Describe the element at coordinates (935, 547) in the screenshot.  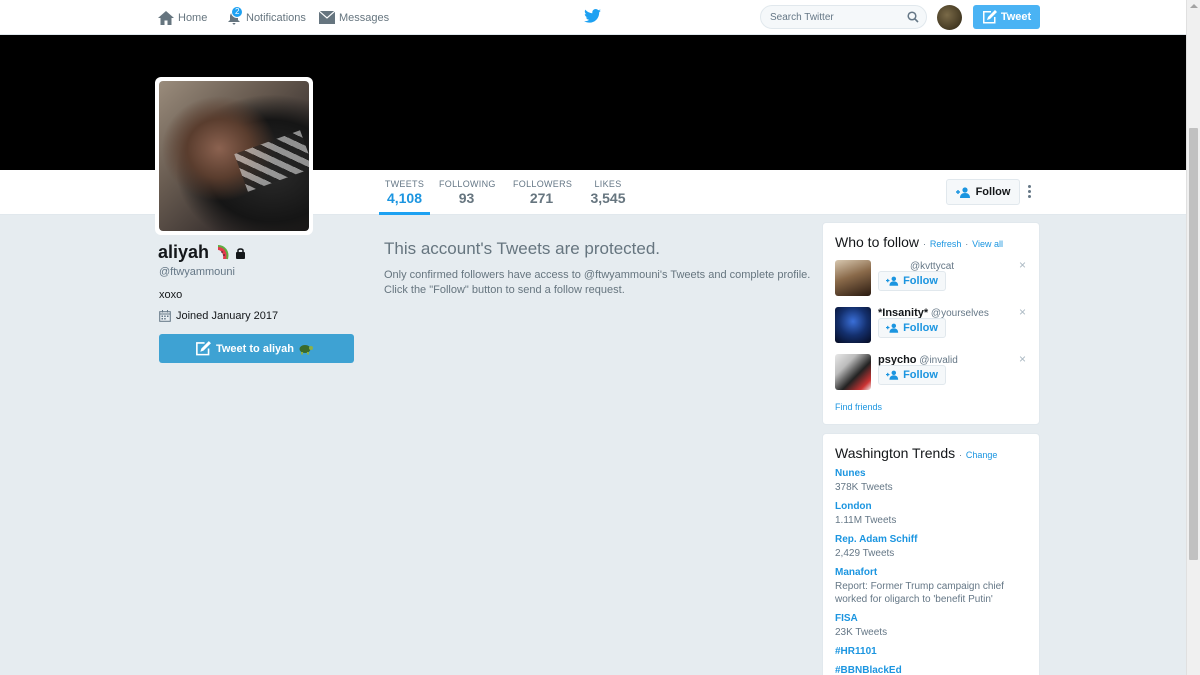
I see `trend-item: Rep. Adam Schiff 2,429 Tweets` at that location.